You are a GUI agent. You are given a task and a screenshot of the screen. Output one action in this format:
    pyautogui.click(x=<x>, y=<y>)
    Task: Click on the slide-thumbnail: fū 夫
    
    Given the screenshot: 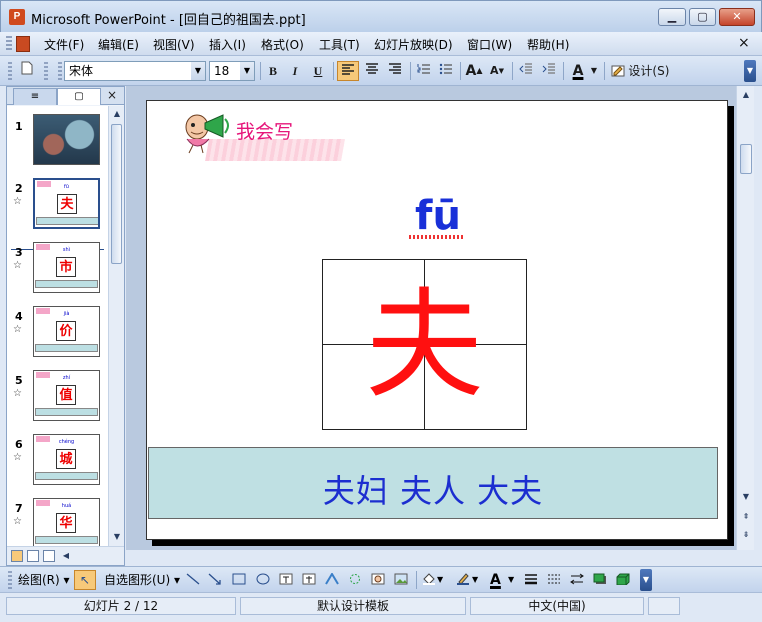 What is the action you would take?
    pyautogui.click(x=66, y=203)
    